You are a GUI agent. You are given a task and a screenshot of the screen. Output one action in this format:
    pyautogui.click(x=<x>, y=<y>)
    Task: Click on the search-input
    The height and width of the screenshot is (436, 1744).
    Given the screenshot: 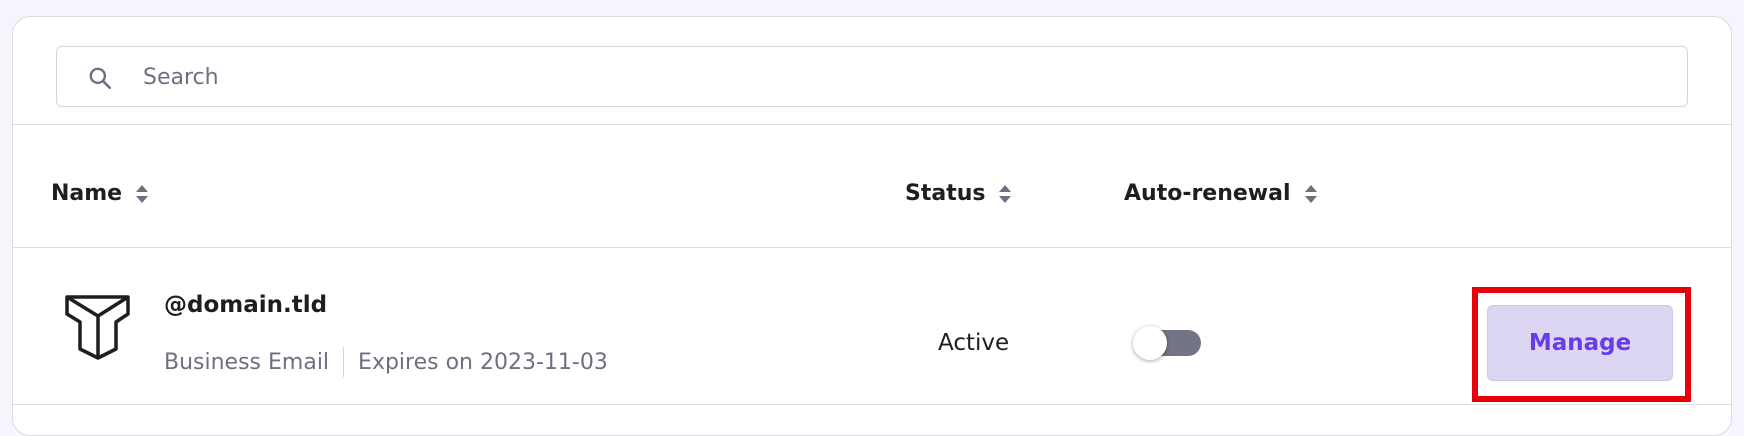 What is the action you would take?
    pyautogui.click(x=903, y=77)
    